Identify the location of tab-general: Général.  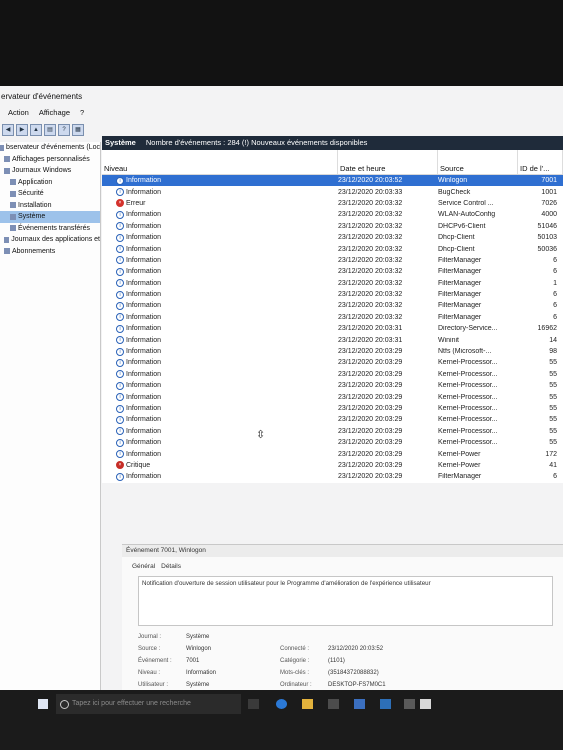
(143, 566).